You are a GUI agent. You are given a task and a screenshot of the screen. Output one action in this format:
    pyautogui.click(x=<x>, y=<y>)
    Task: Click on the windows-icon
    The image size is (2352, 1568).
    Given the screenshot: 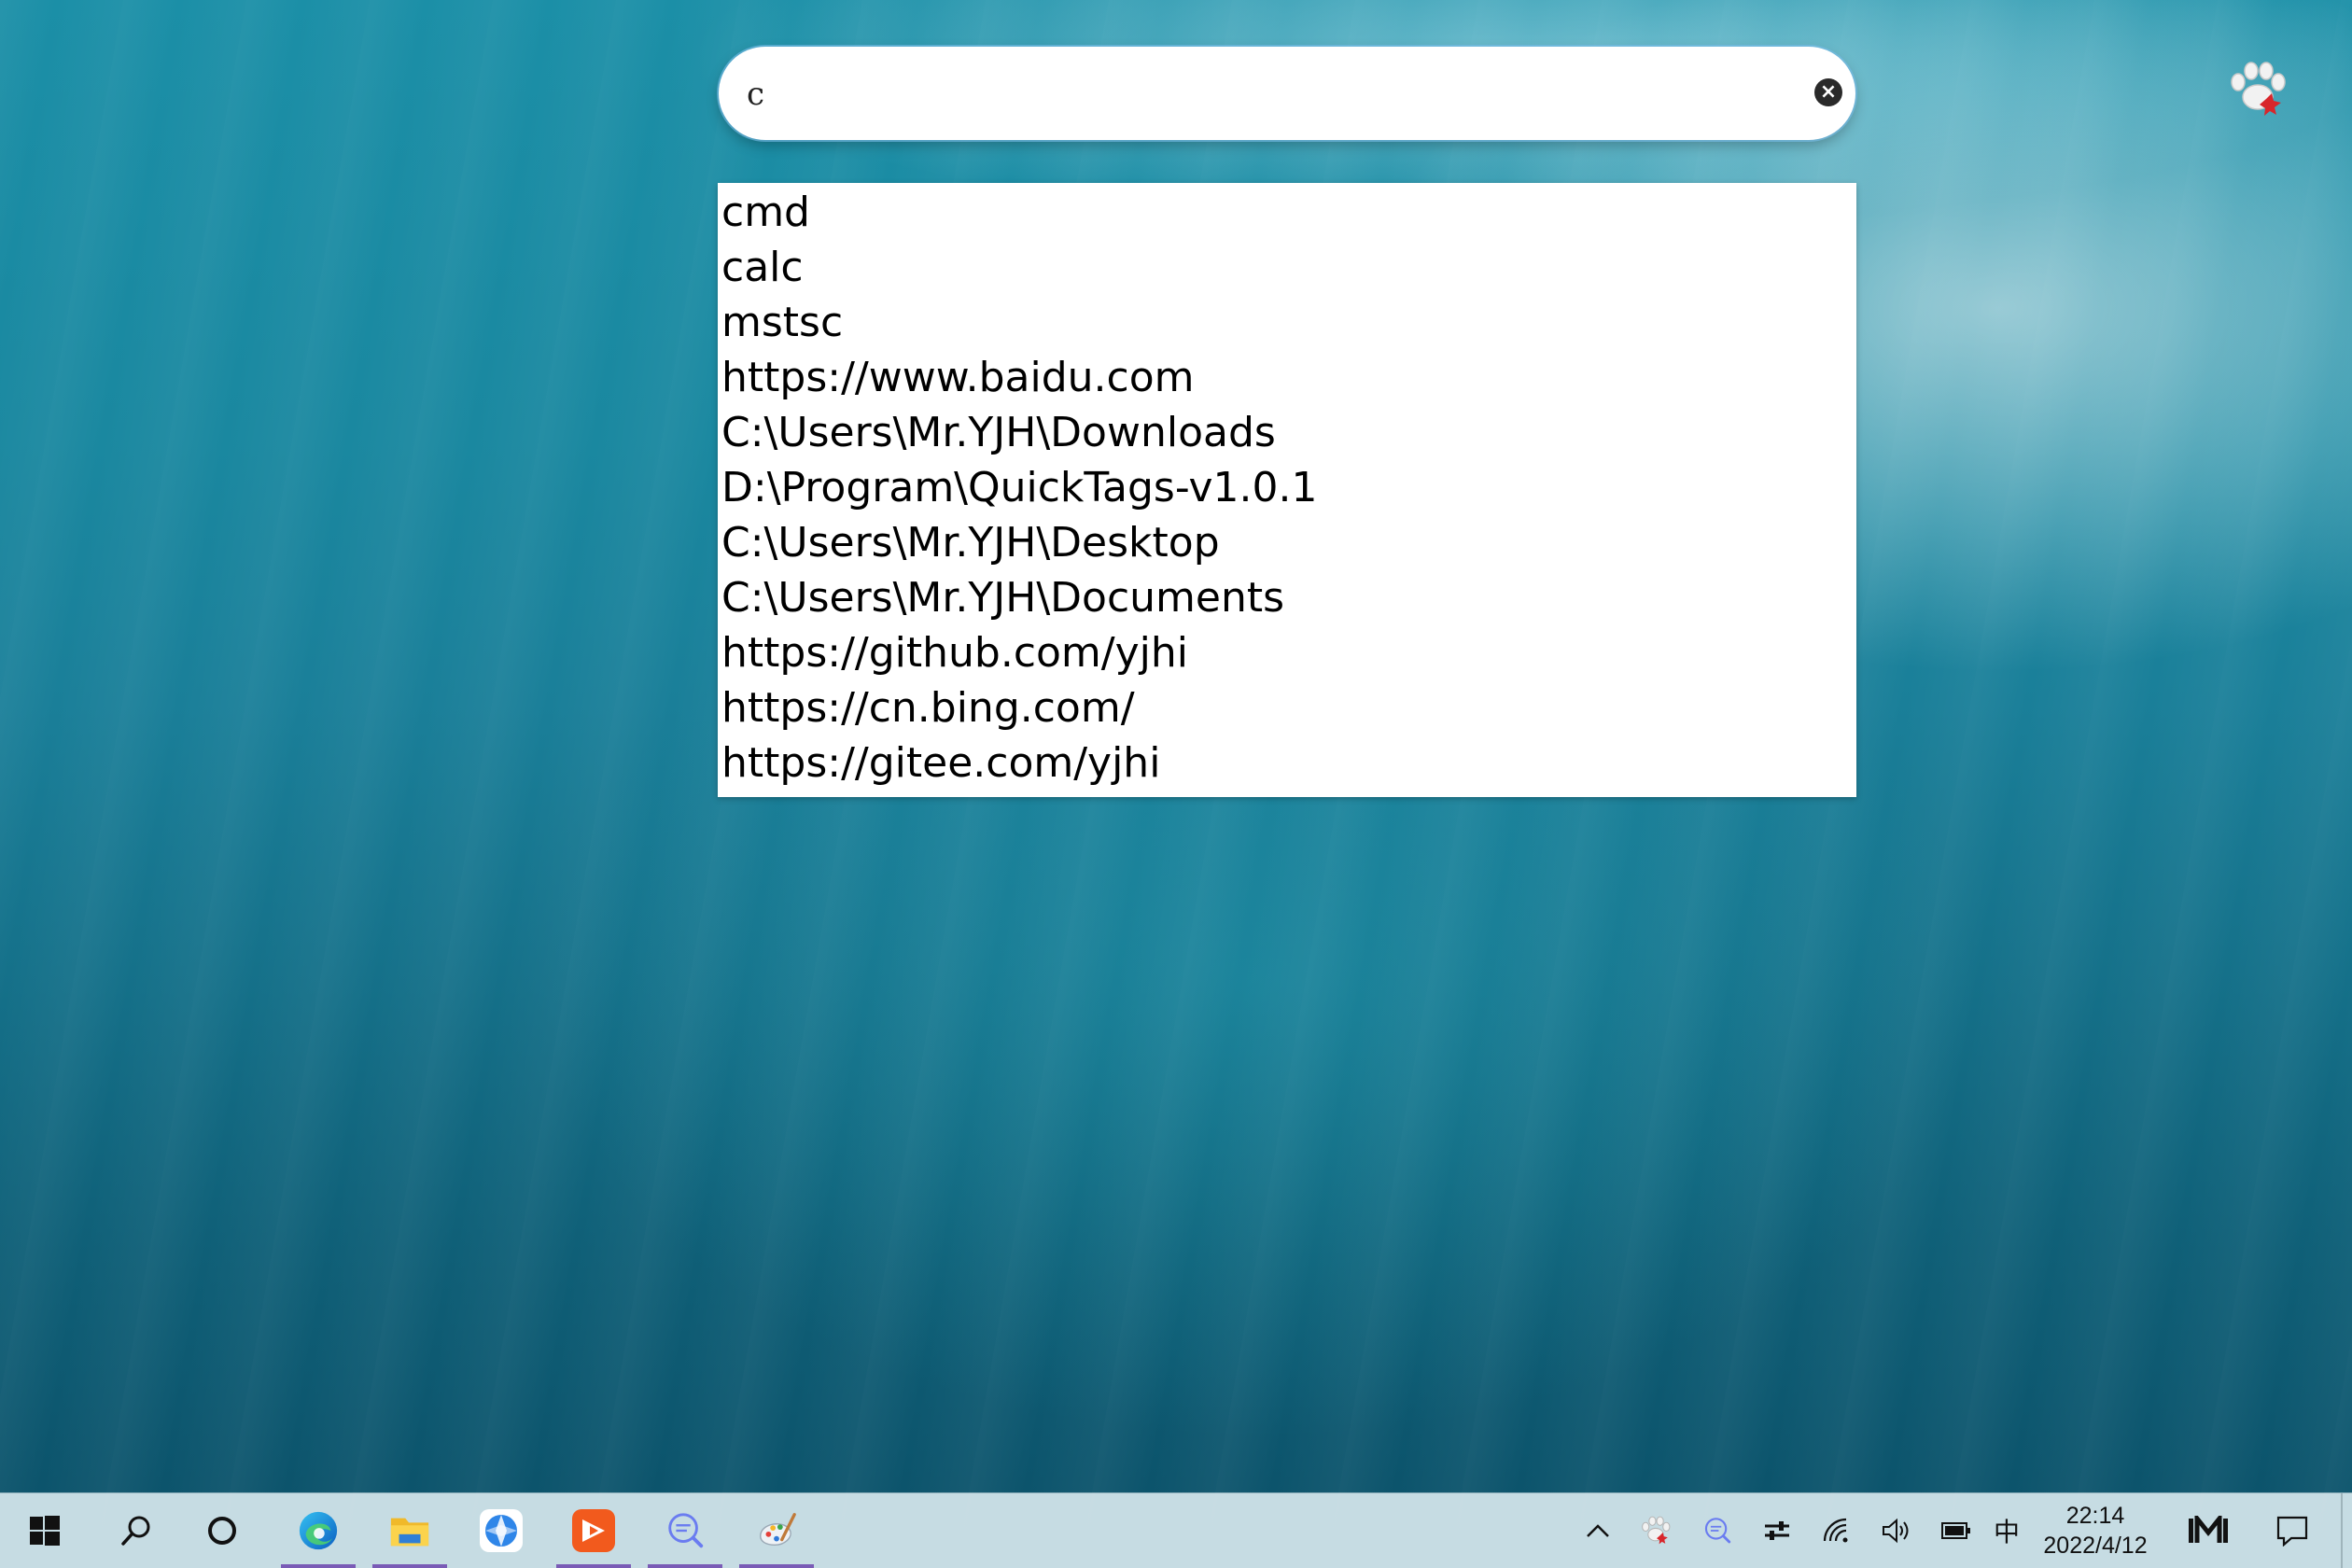 What is the action you would take?
    pyautogui.click(x=45, y=1531)
    